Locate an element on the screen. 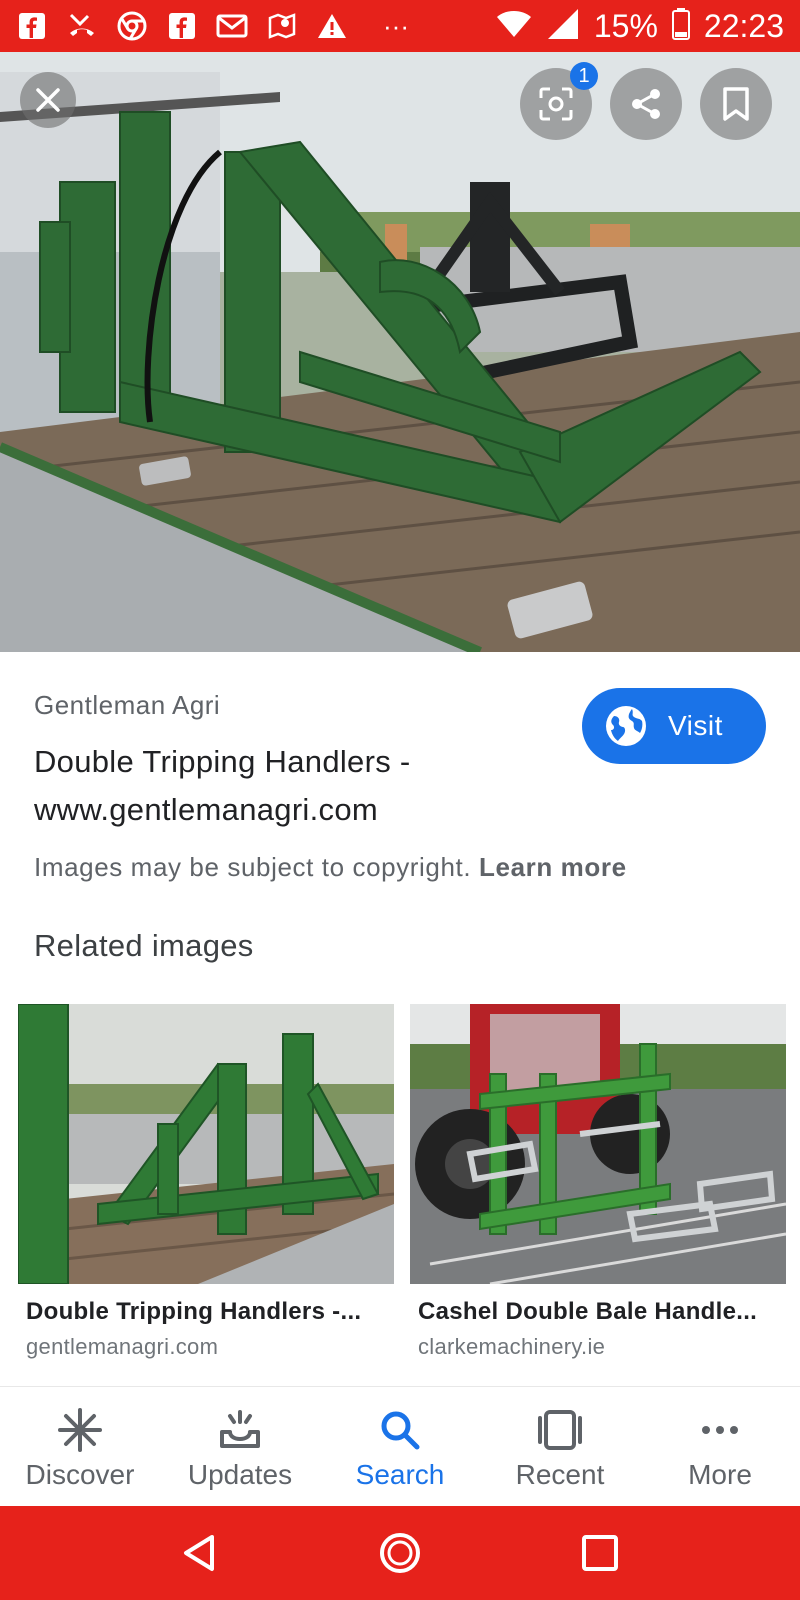  home-button is located at coordinates (400, 1553).